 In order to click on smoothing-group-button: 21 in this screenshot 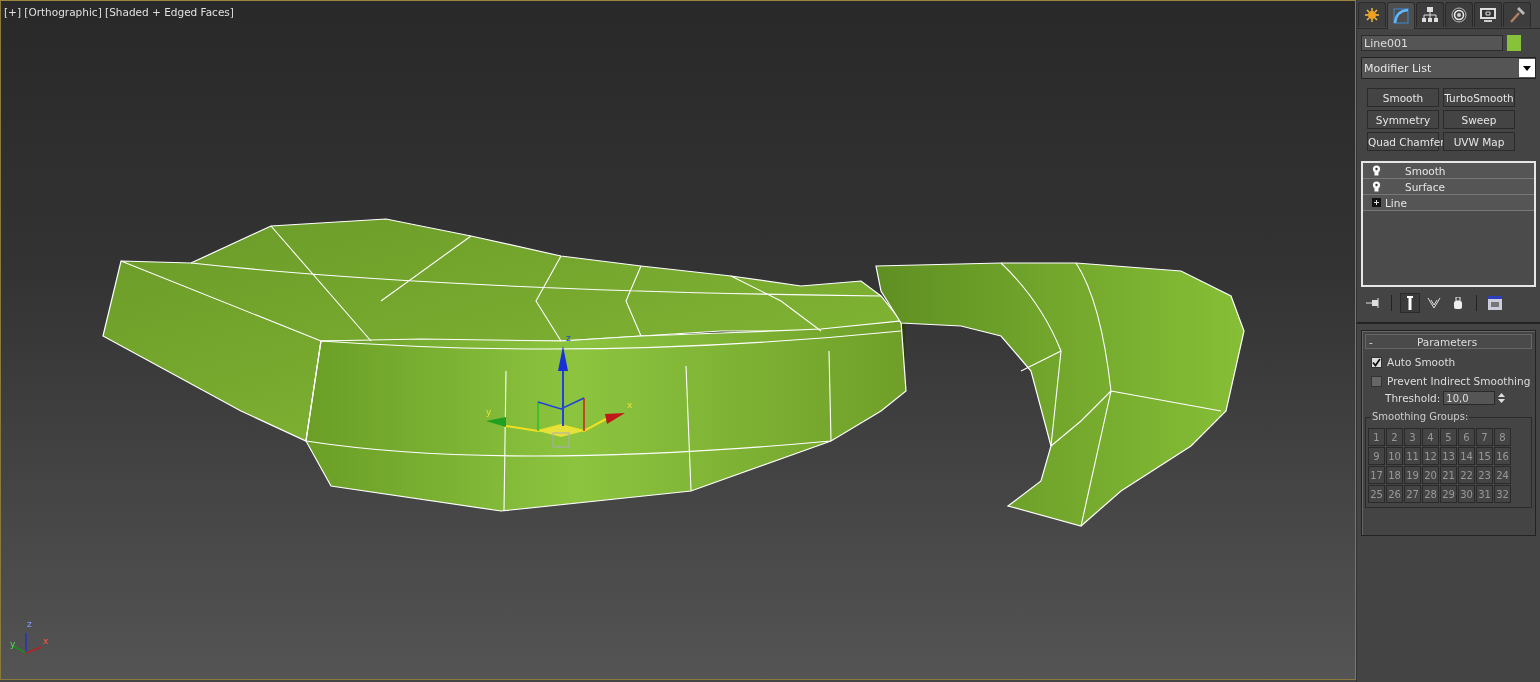, I will do `click(1448, 475)`.